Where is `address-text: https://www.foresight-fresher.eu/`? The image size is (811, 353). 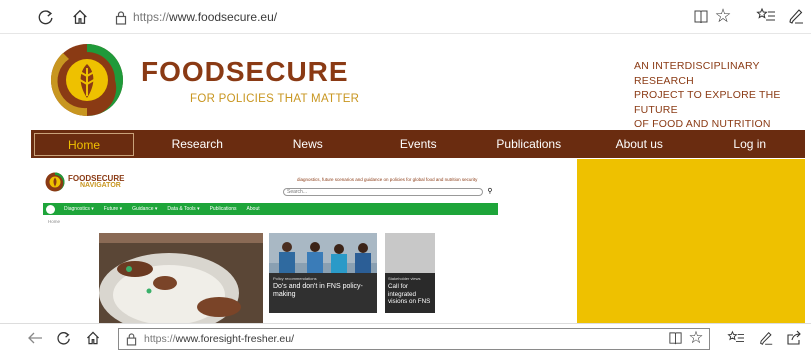
address-text: https://www.foresight-fresher.eu/ is located at coordinates (219, 339).